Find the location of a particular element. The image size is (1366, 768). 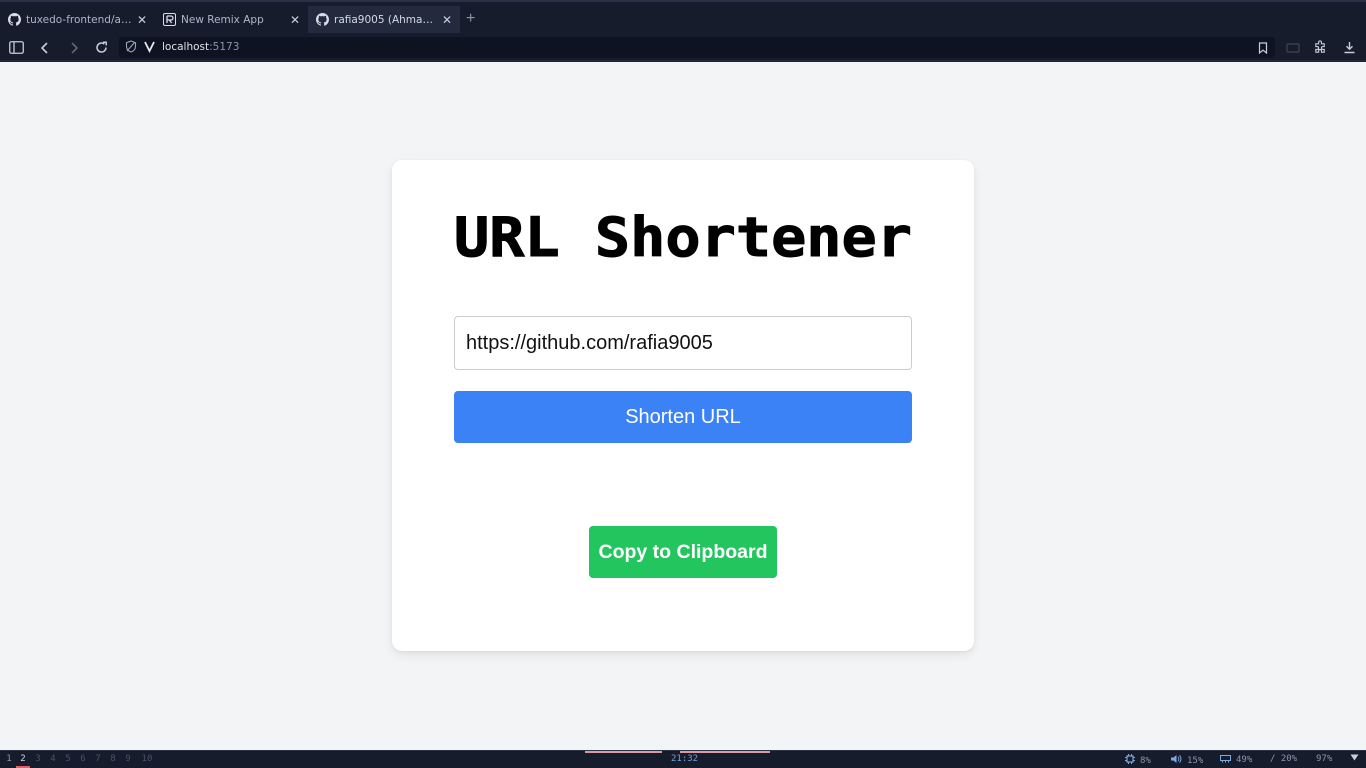

cpu-icon is located at coordinates (1130, 760).